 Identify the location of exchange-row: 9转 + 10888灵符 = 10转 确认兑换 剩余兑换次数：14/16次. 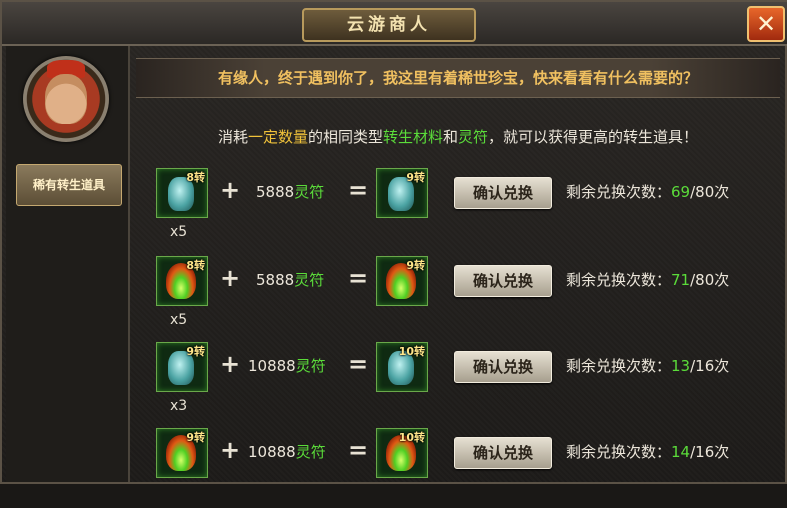
(458, 468).